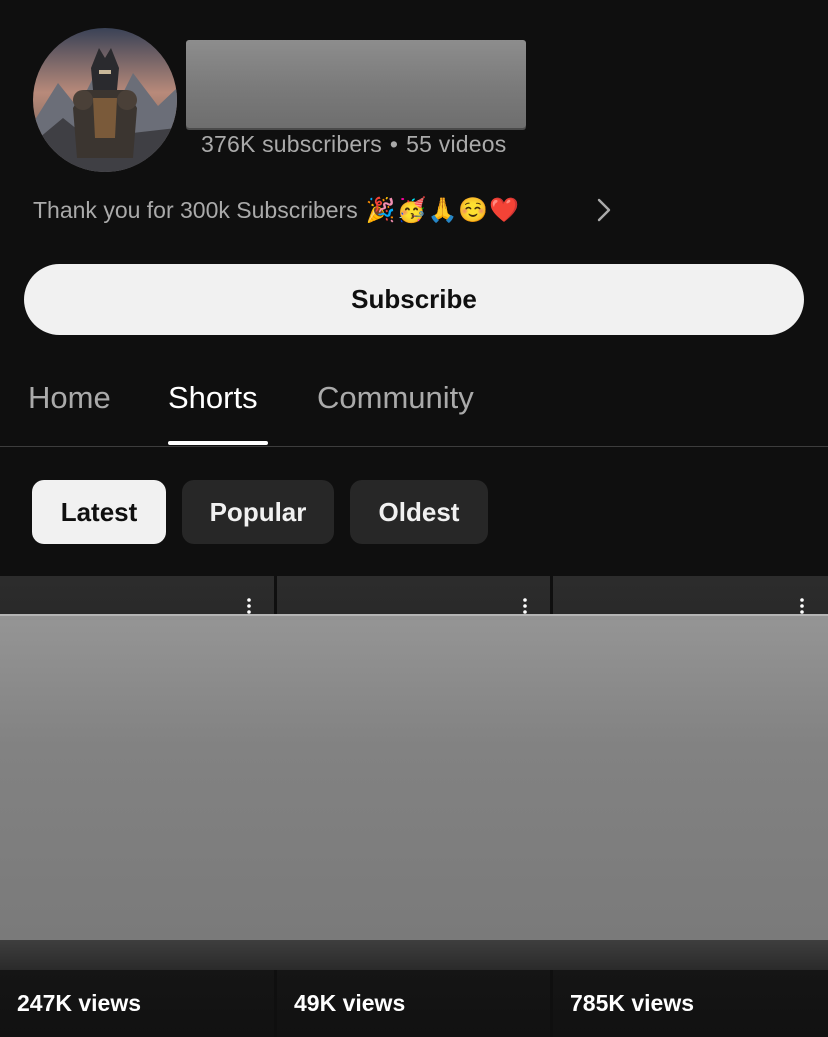 The width and height of the screenshot is (828, 1037). Describe the element at coordinates (604, 210) in the screenshot. I see `chevron-right-icon` at that location.